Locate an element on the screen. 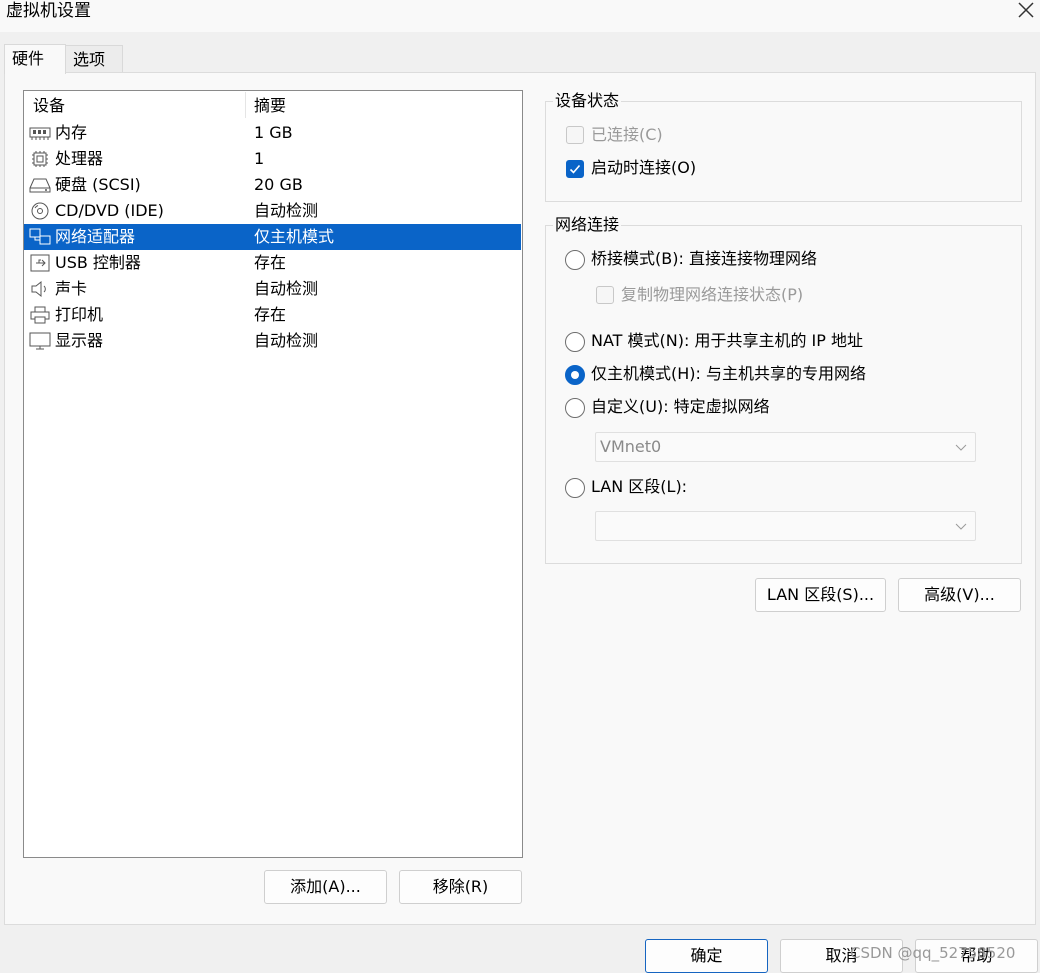 This screenshot has width=1040, height=973. watermark: CSDN @qq_52758520 is located at coordinates (933, 953).